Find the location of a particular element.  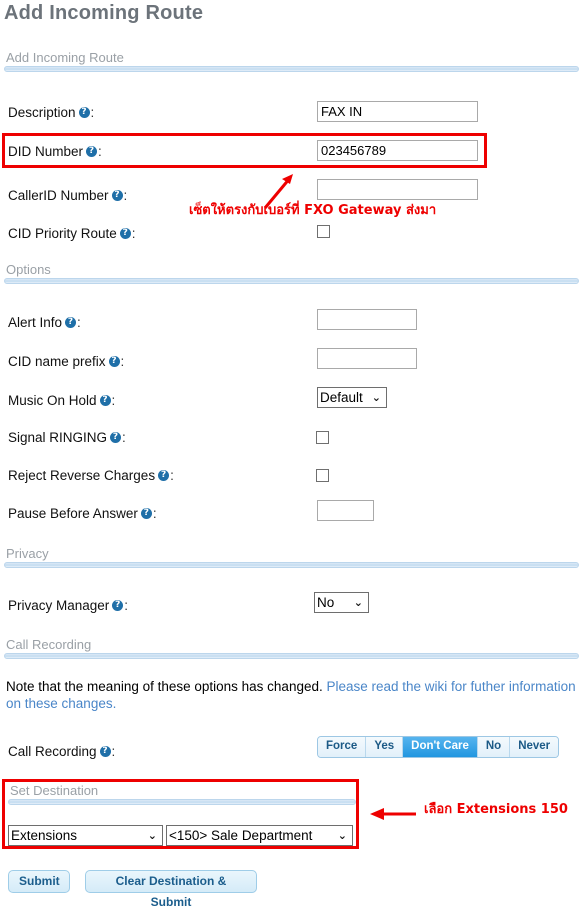

call-recording-option-yes: Yes is located at coordinates (385, 747).